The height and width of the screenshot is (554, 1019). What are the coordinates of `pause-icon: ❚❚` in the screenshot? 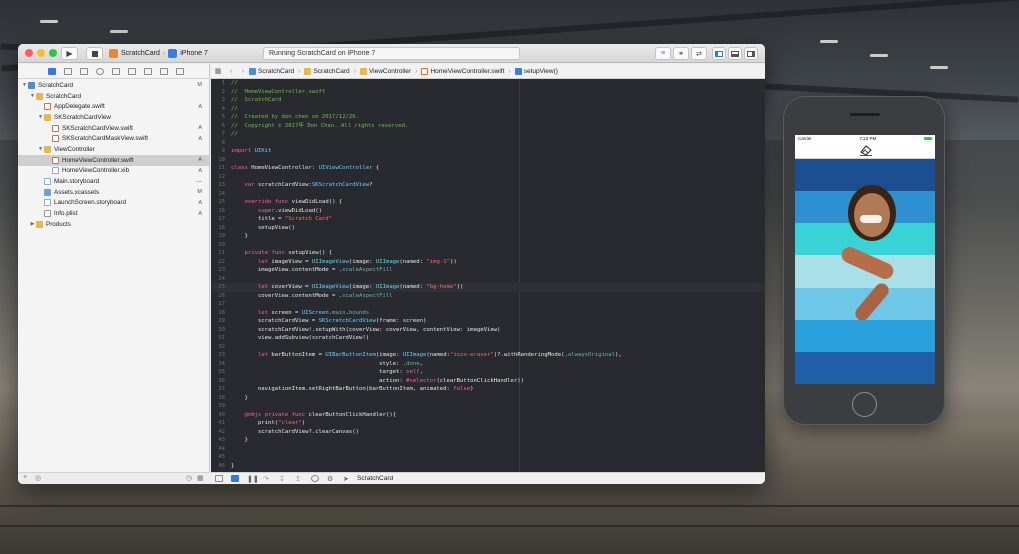 It's located at (253, 479).